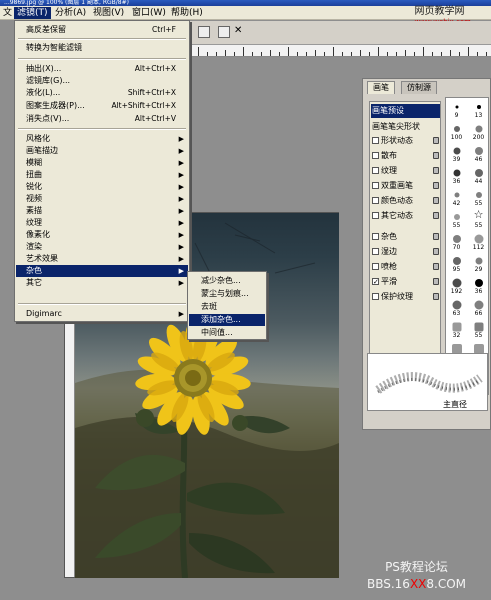 This screenshot has height=600, width=491. What do you see at coordinates (102, 119) in the screenshot?
I see `menu-item-vanishing-point: 消失点(V)... Alt+Ctrl+V` at bounding box center [102, 119].